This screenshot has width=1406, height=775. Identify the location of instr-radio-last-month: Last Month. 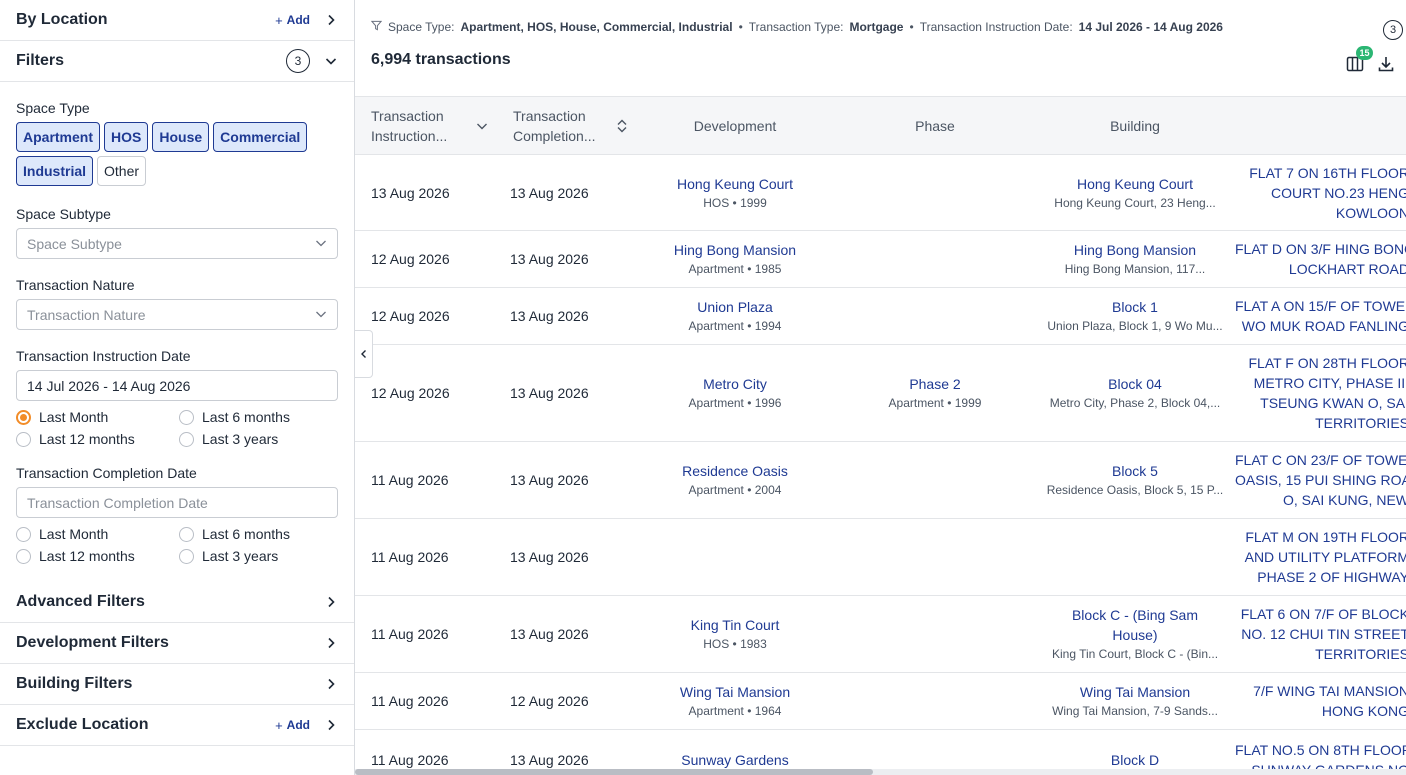
(97, 417).